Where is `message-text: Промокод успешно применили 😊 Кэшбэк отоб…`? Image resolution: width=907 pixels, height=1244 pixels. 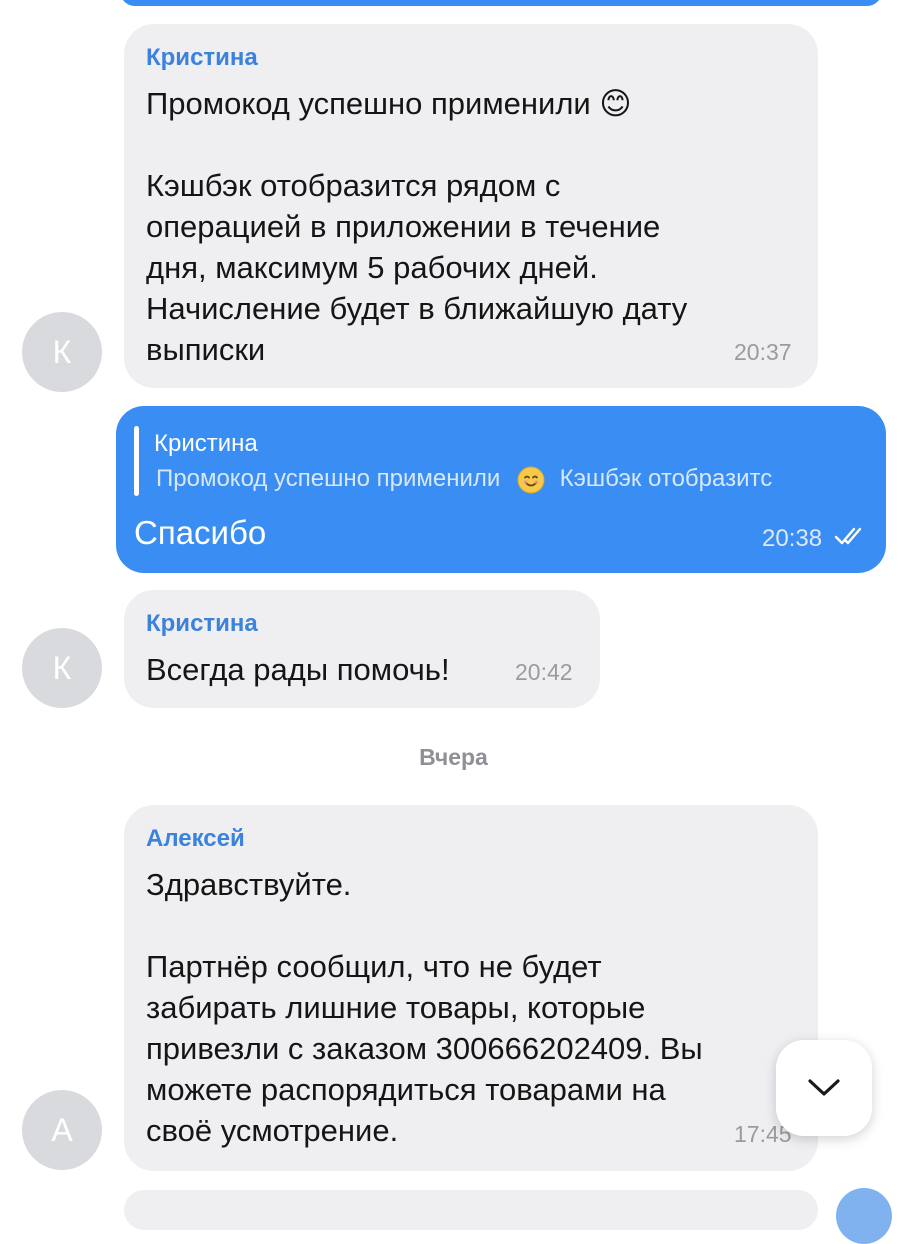
message-text: Промокод успешно применили 😊 Кэшбэк отоб… is located at coordinates (417, 226).